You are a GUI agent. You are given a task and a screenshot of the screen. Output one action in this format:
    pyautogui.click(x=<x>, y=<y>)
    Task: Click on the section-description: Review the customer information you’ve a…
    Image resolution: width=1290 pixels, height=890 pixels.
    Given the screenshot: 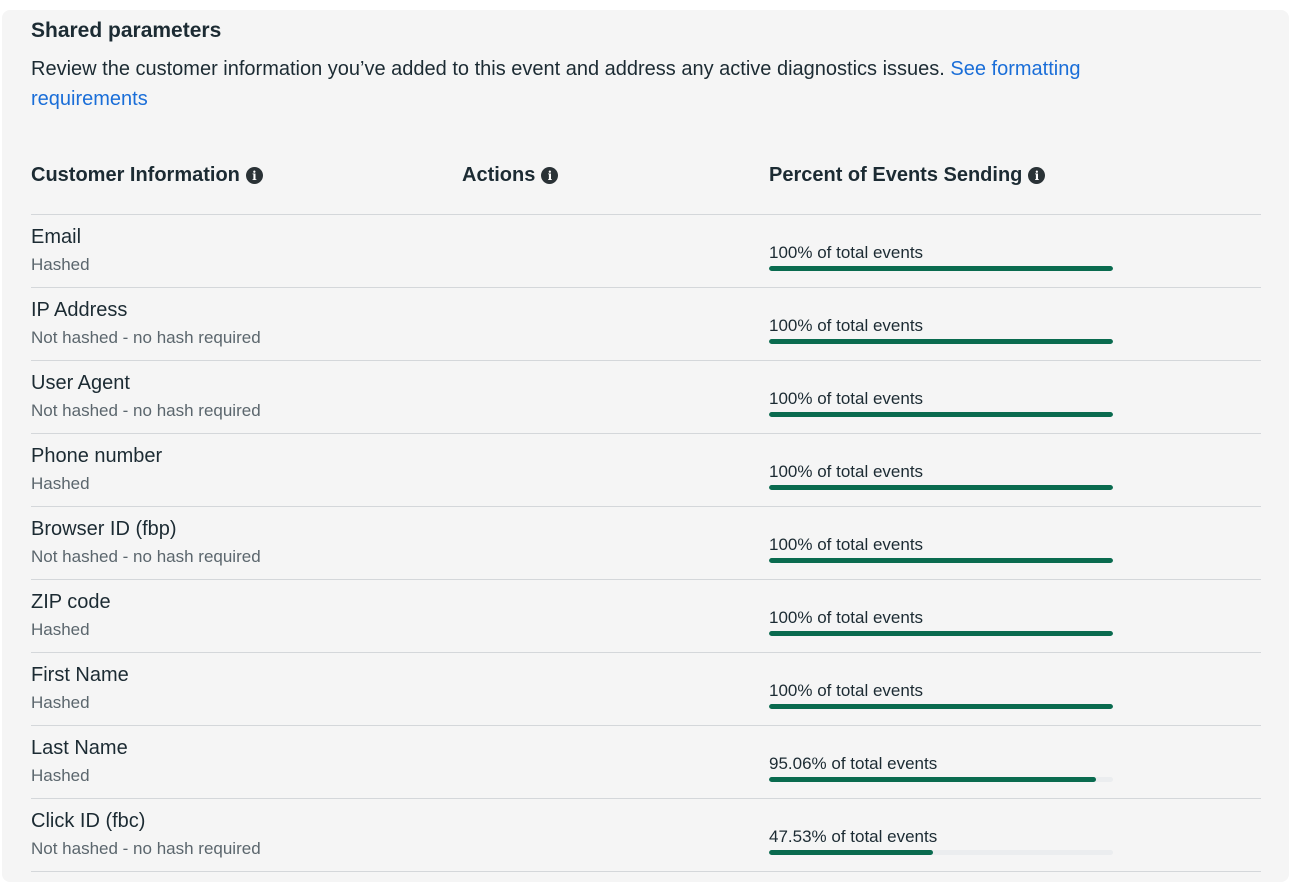 What is the action you would take?
    pyautogui.click(x=611, y=84)
    